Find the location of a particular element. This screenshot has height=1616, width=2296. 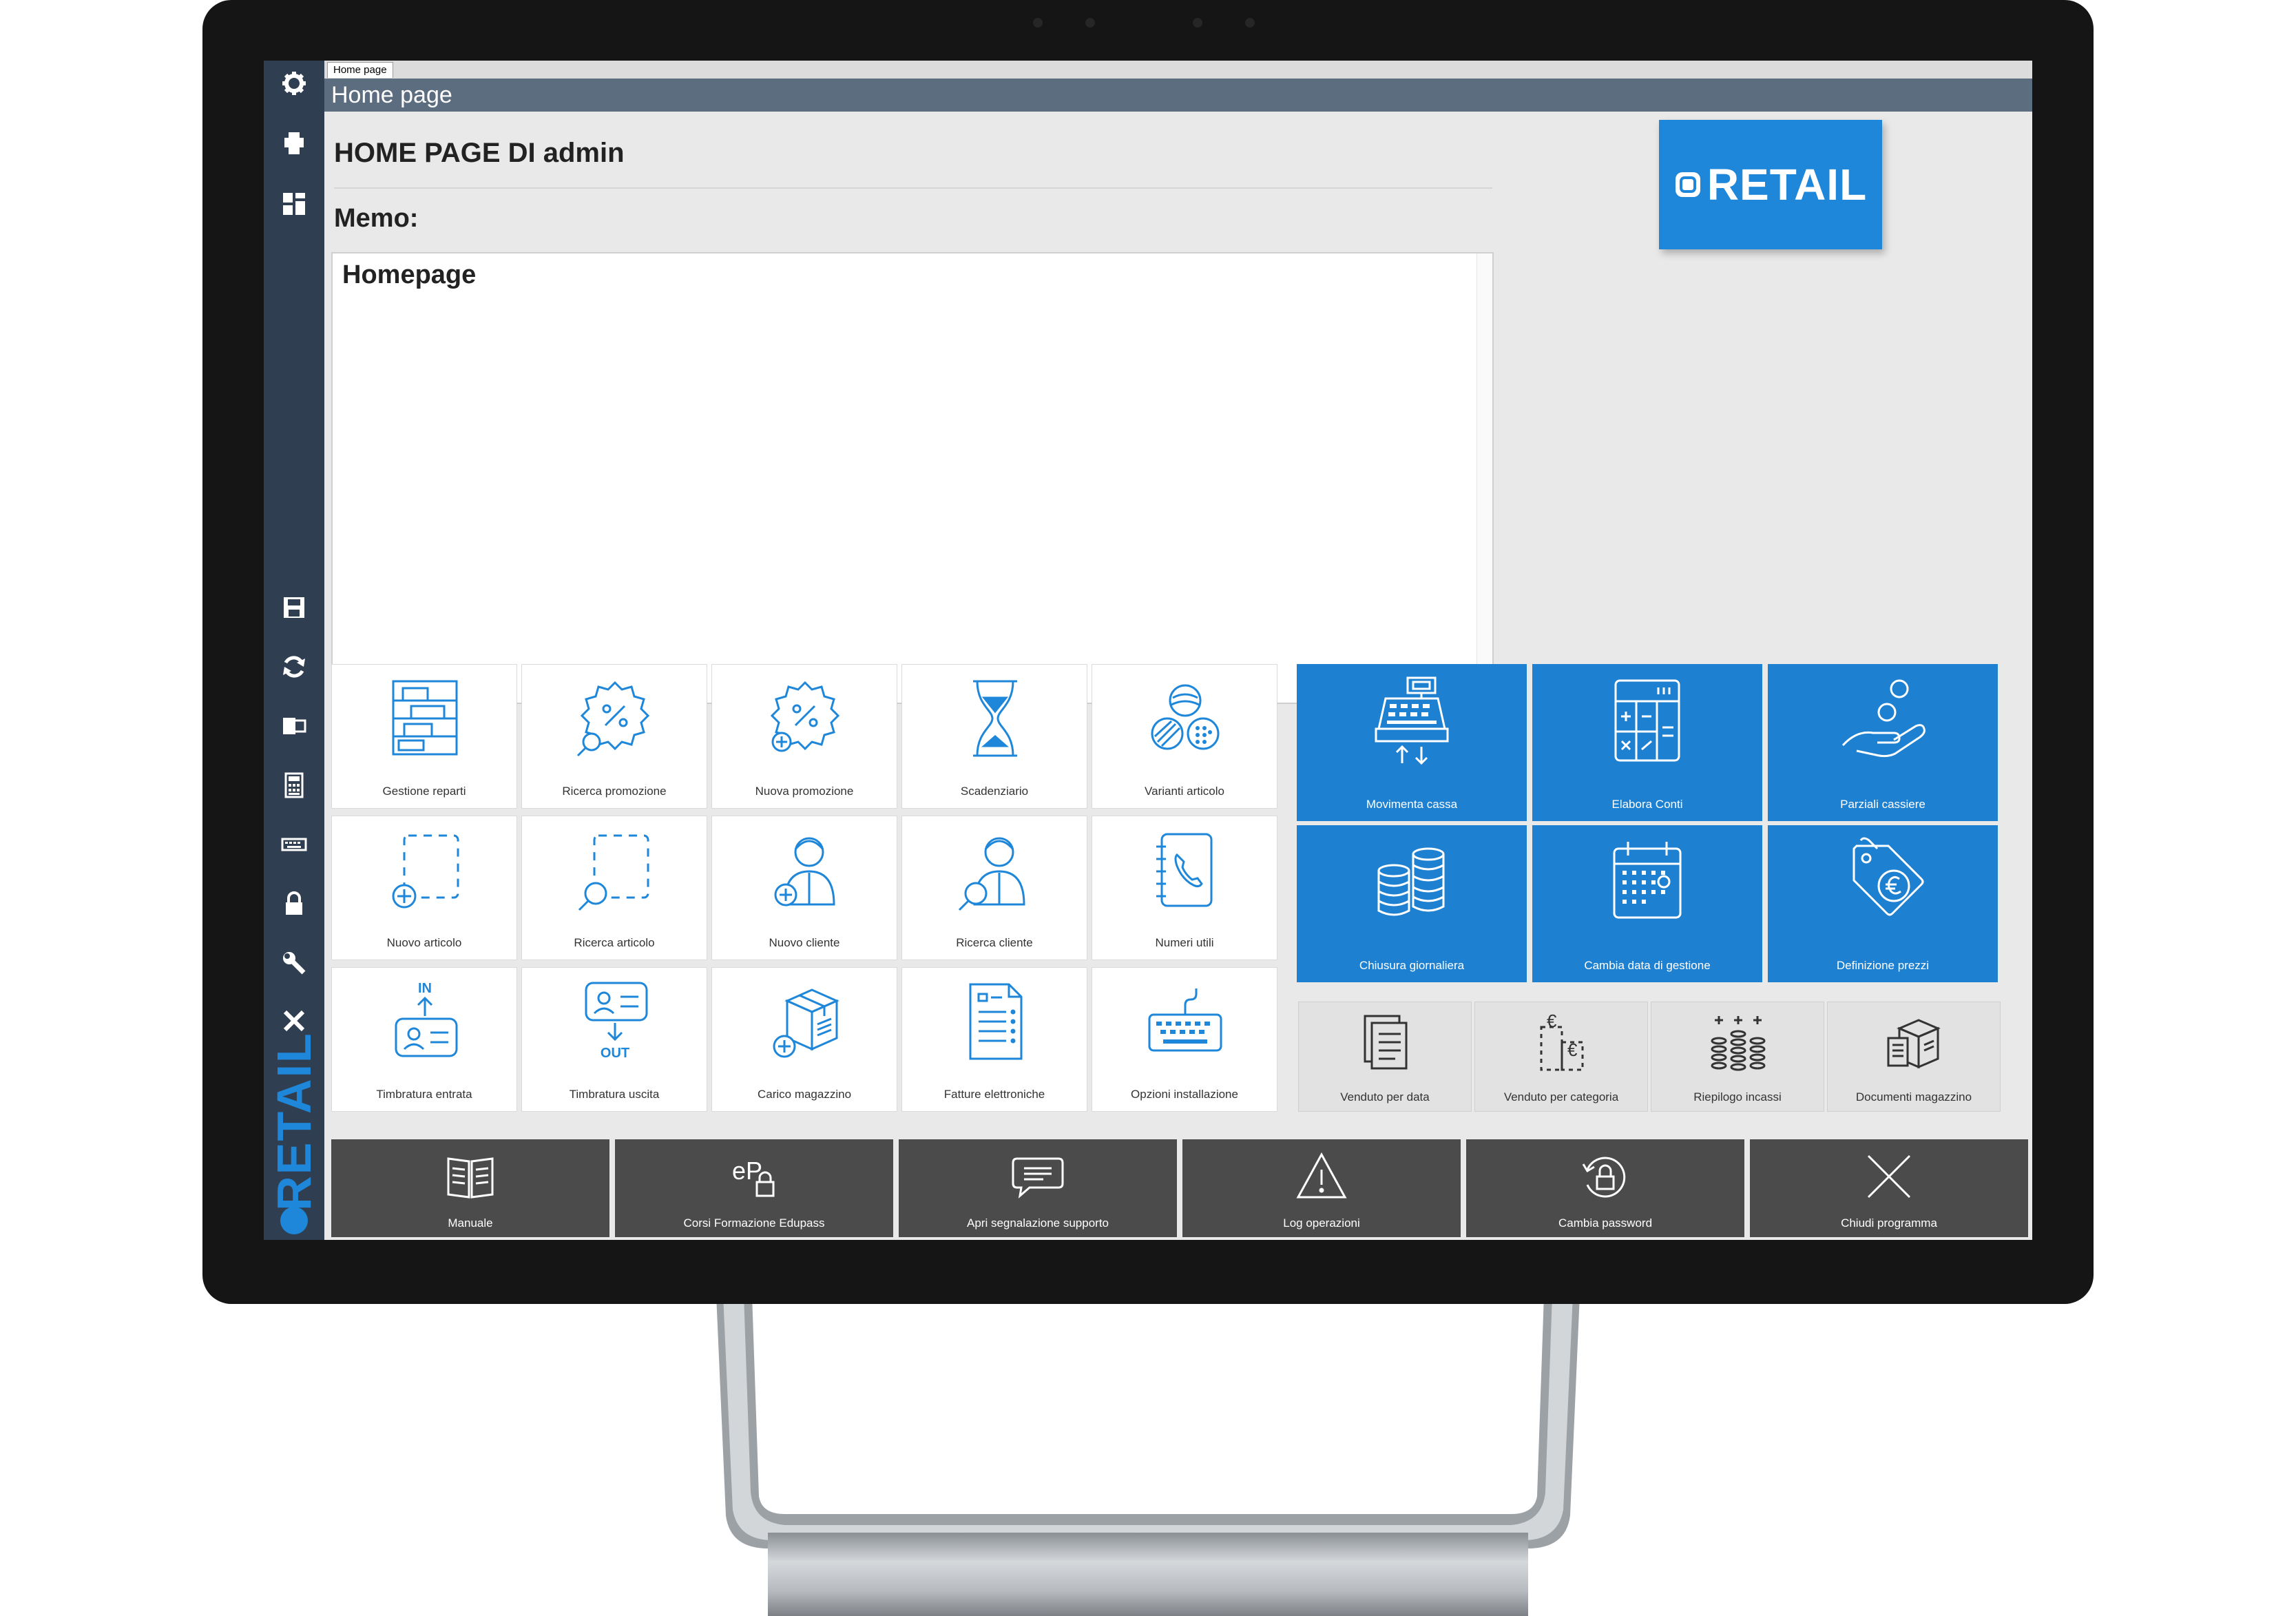

tile-label: Varianti articolo is located at coordinates (1184, 792).